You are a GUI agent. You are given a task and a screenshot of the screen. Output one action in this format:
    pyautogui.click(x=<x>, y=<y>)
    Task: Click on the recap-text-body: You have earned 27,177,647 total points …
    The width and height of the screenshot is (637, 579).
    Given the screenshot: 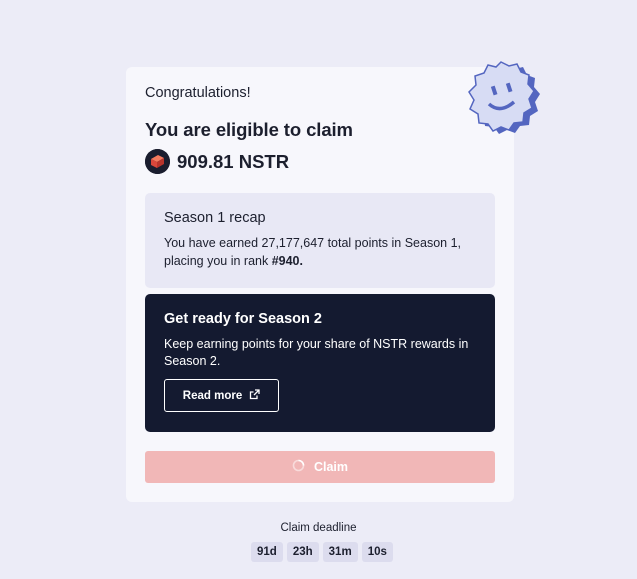 What is the action you would take?
    pyautogui.click(x=312, y=252)
    